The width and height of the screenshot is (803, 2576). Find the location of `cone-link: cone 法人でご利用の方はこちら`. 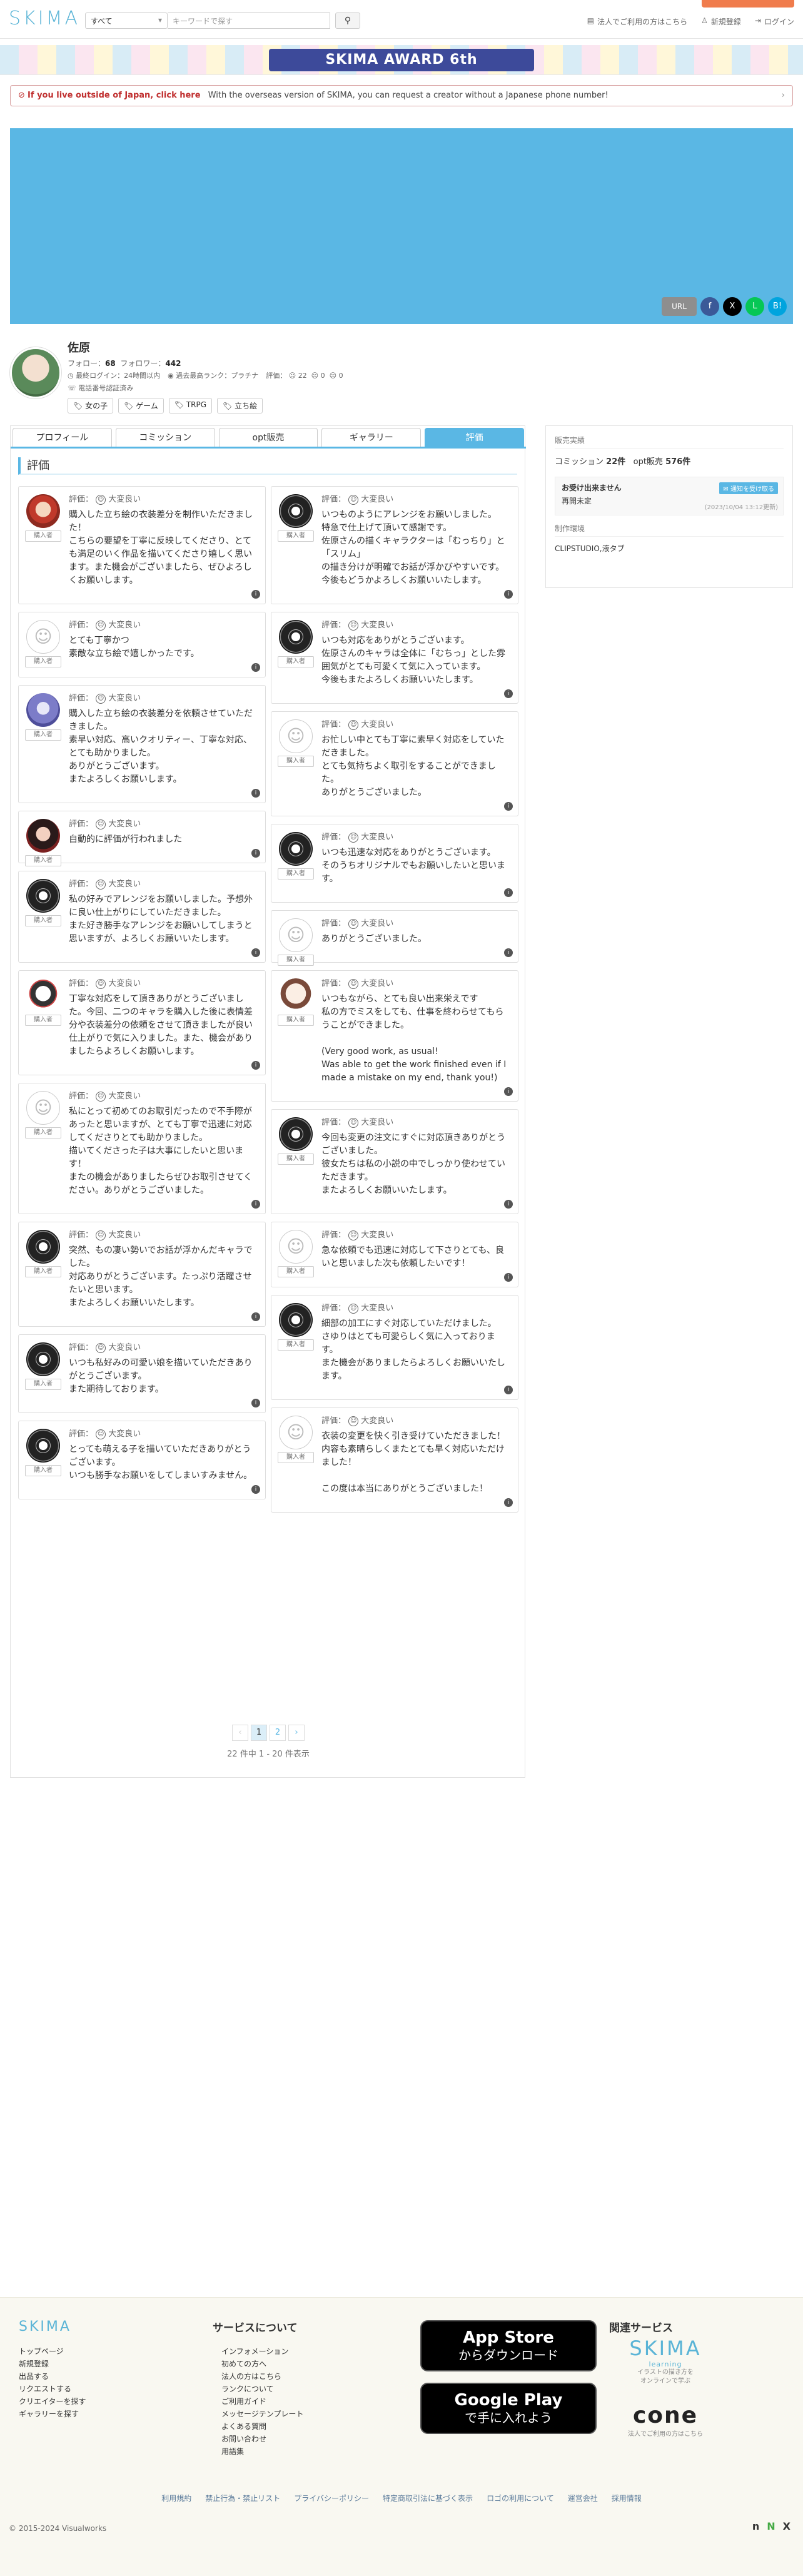

cone-link: cone 法人でご利用の方はこちら is located at coordinates (665, 2420).